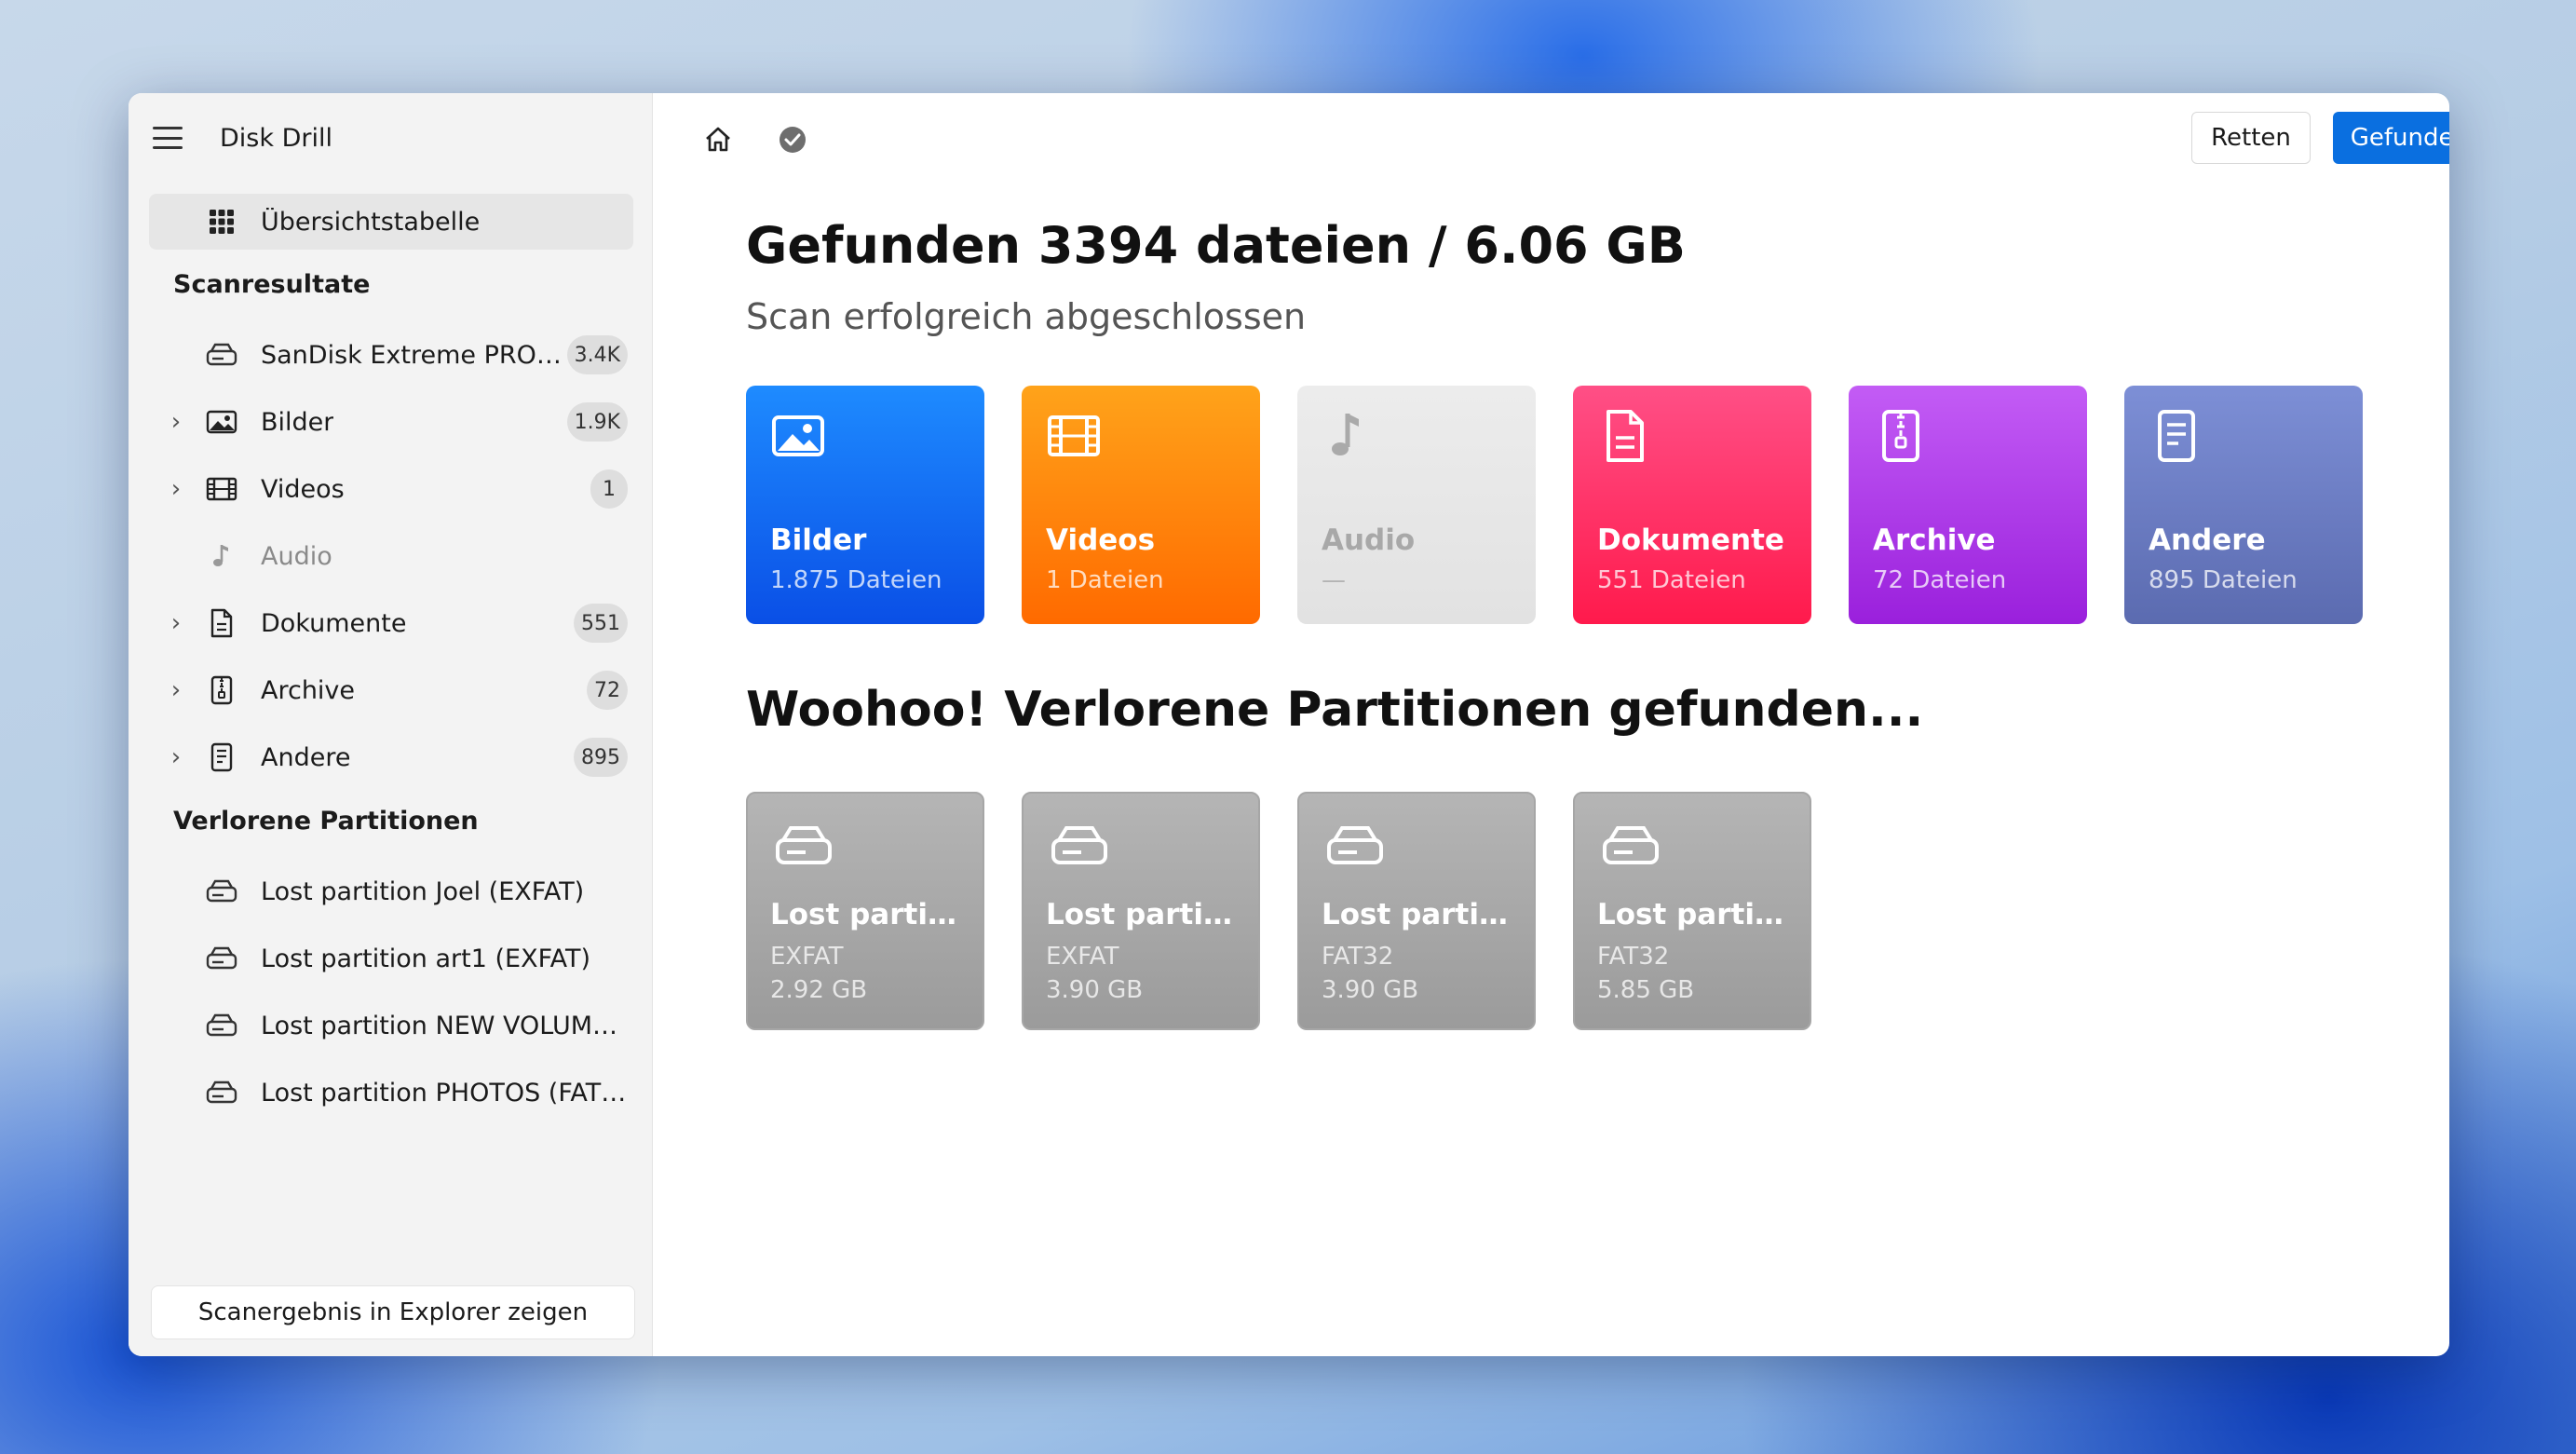 Image resolution: width=2576 pixels, height=1454 pixels. Describe the element at coordinates (1671, 580) in the screenshot. I see `tile-count: 551 Dateien` at that location.